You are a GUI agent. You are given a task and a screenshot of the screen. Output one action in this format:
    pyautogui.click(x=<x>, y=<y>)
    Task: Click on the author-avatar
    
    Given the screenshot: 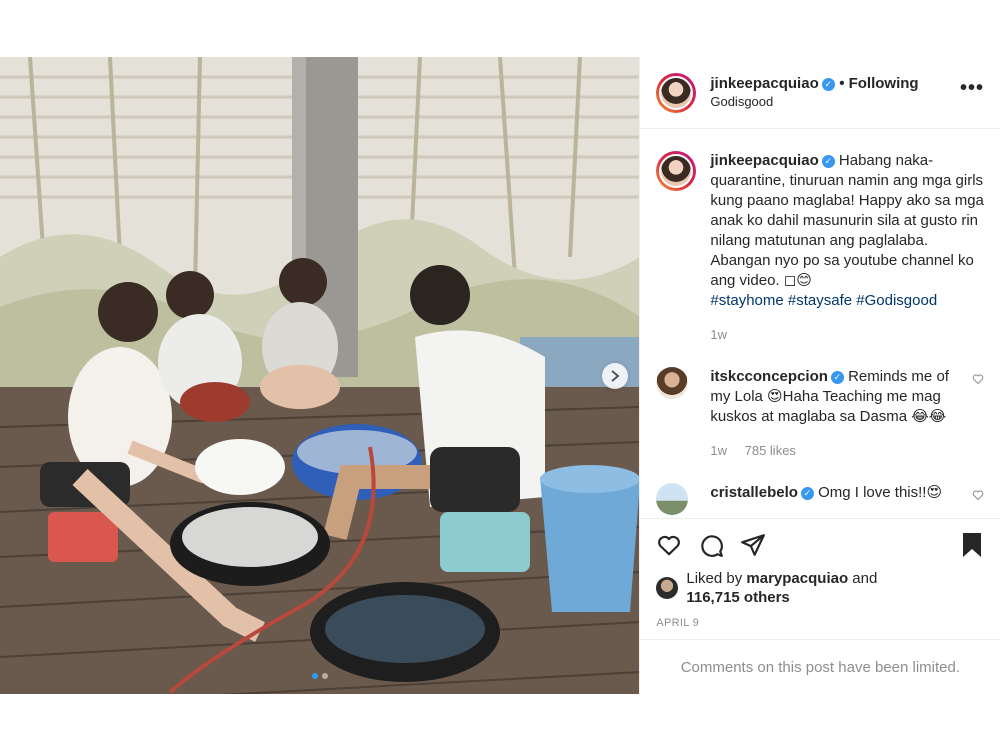 What is the action you would take?
    pyautogui.click(x=676, y=92)
    